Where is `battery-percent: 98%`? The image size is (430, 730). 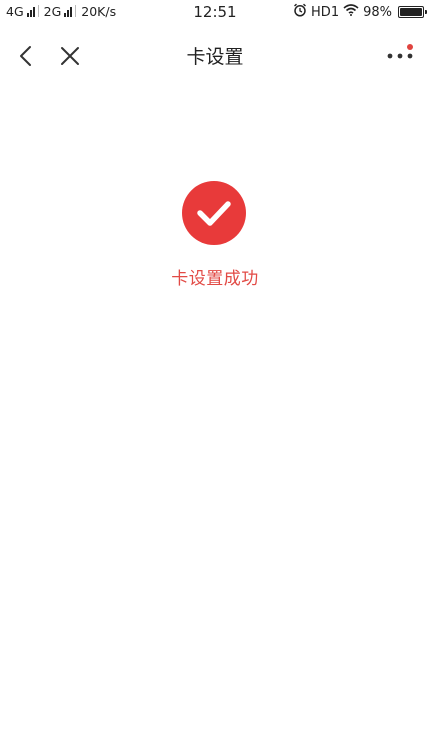
battery-percent: 98% is located at coordinates (377, 12).